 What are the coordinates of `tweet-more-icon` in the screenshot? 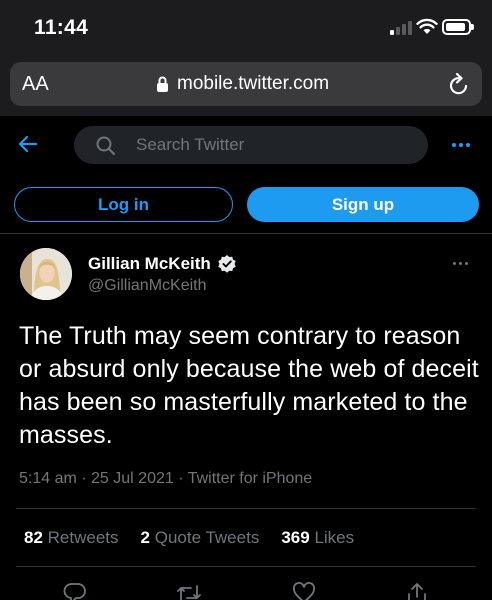 It's located at (460, 263).